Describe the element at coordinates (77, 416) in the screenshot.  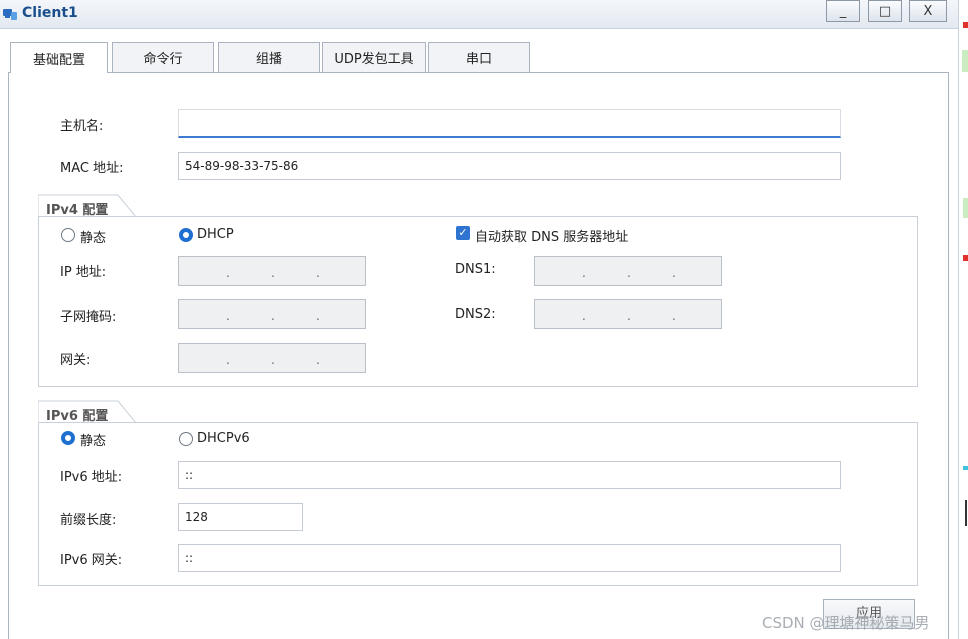
I see `ipv6-group-title: IPv6 配置` at that location.